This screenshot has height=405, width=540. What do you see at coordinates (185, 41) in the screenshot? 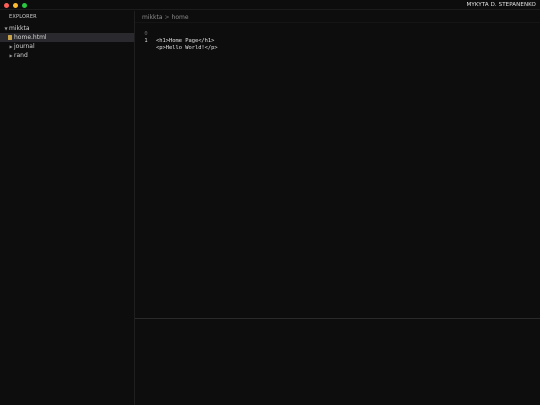
I see `code-text: <h1>Home Page</h1>` at bounding box center [185, 41].